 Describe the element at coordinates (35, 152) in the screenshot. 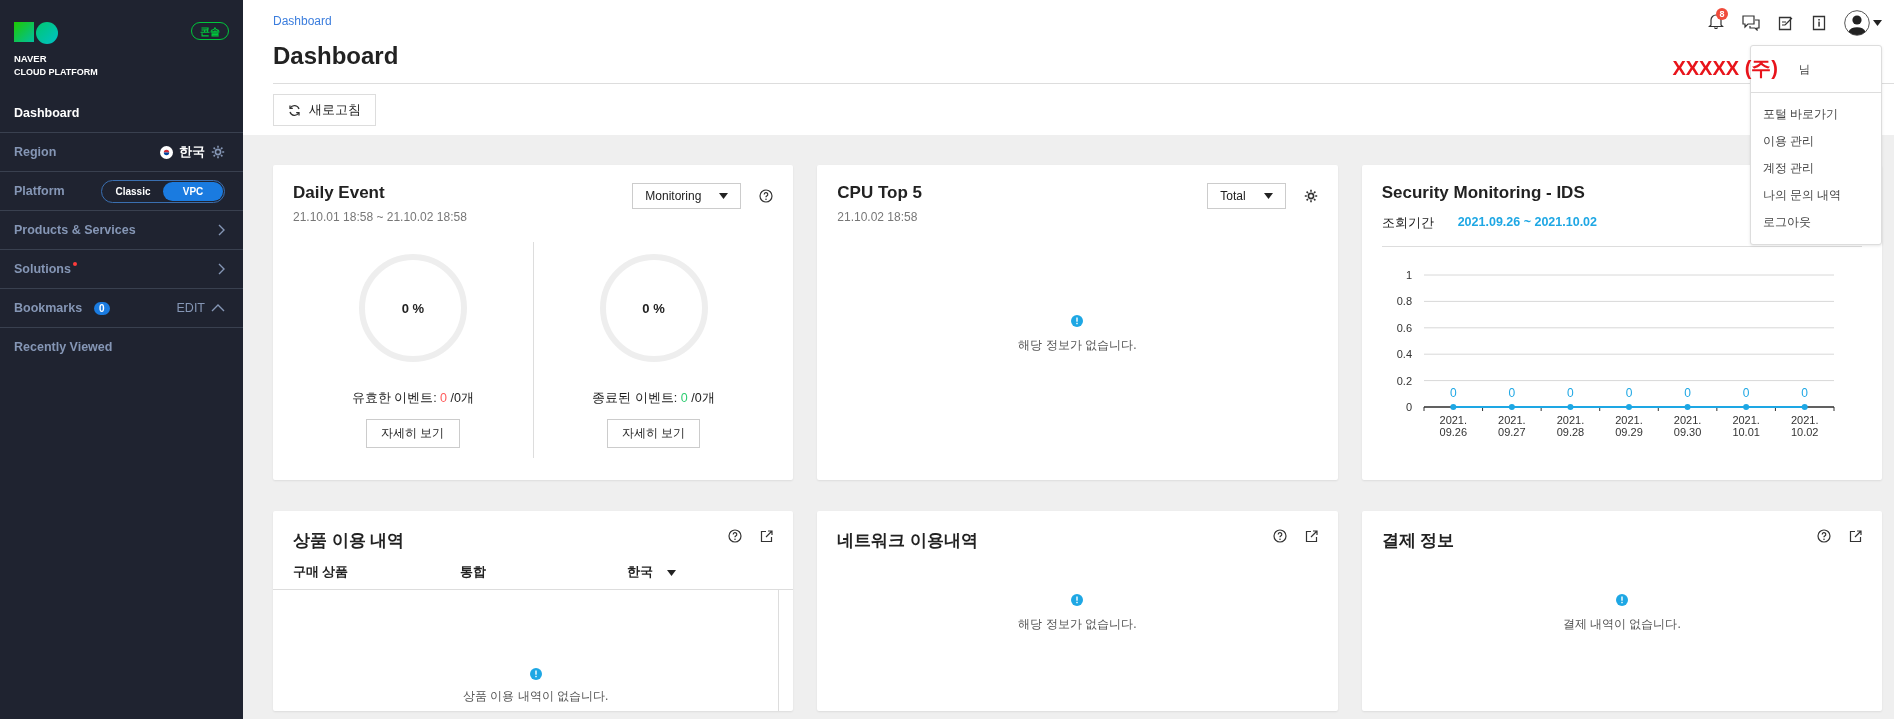

I see `region-label: Region` at that location.